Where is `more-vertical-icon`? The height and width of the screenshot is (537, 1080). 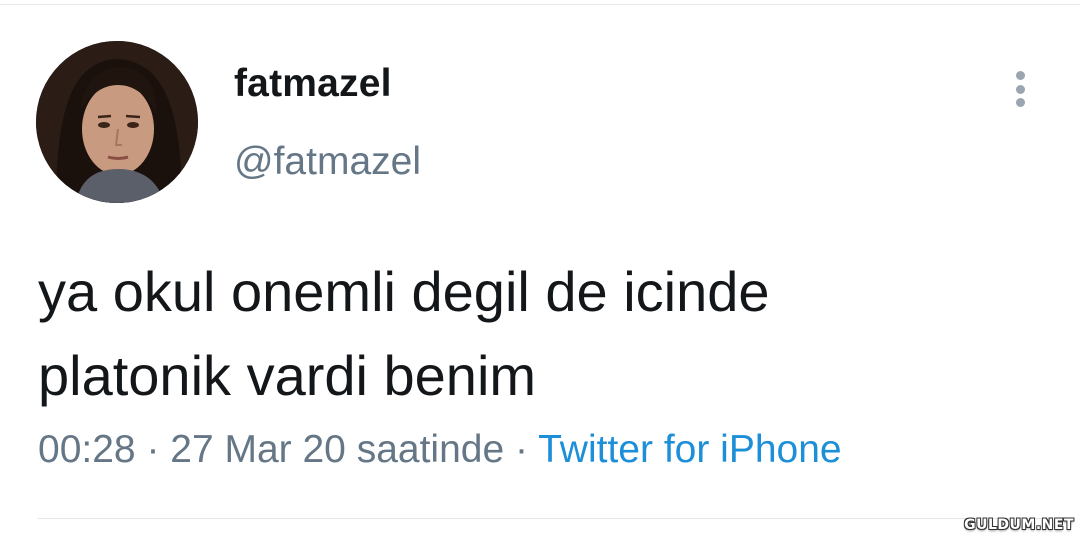 more-vertical-icon is located at coordinates (1020, 75).